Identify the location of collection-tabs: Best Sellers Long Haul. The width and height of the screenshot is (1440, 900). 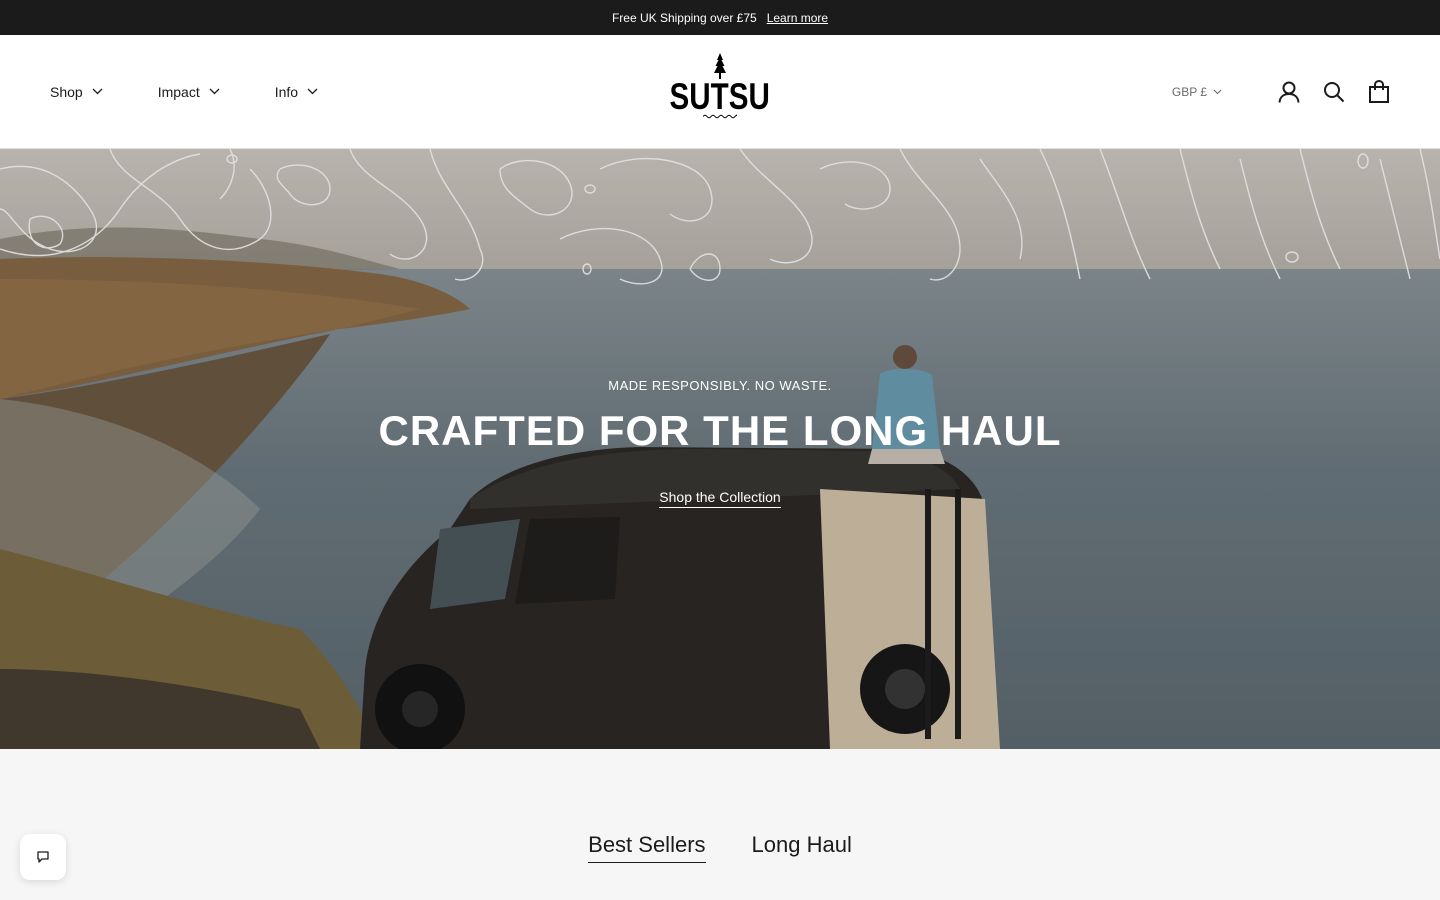
(720, 847).